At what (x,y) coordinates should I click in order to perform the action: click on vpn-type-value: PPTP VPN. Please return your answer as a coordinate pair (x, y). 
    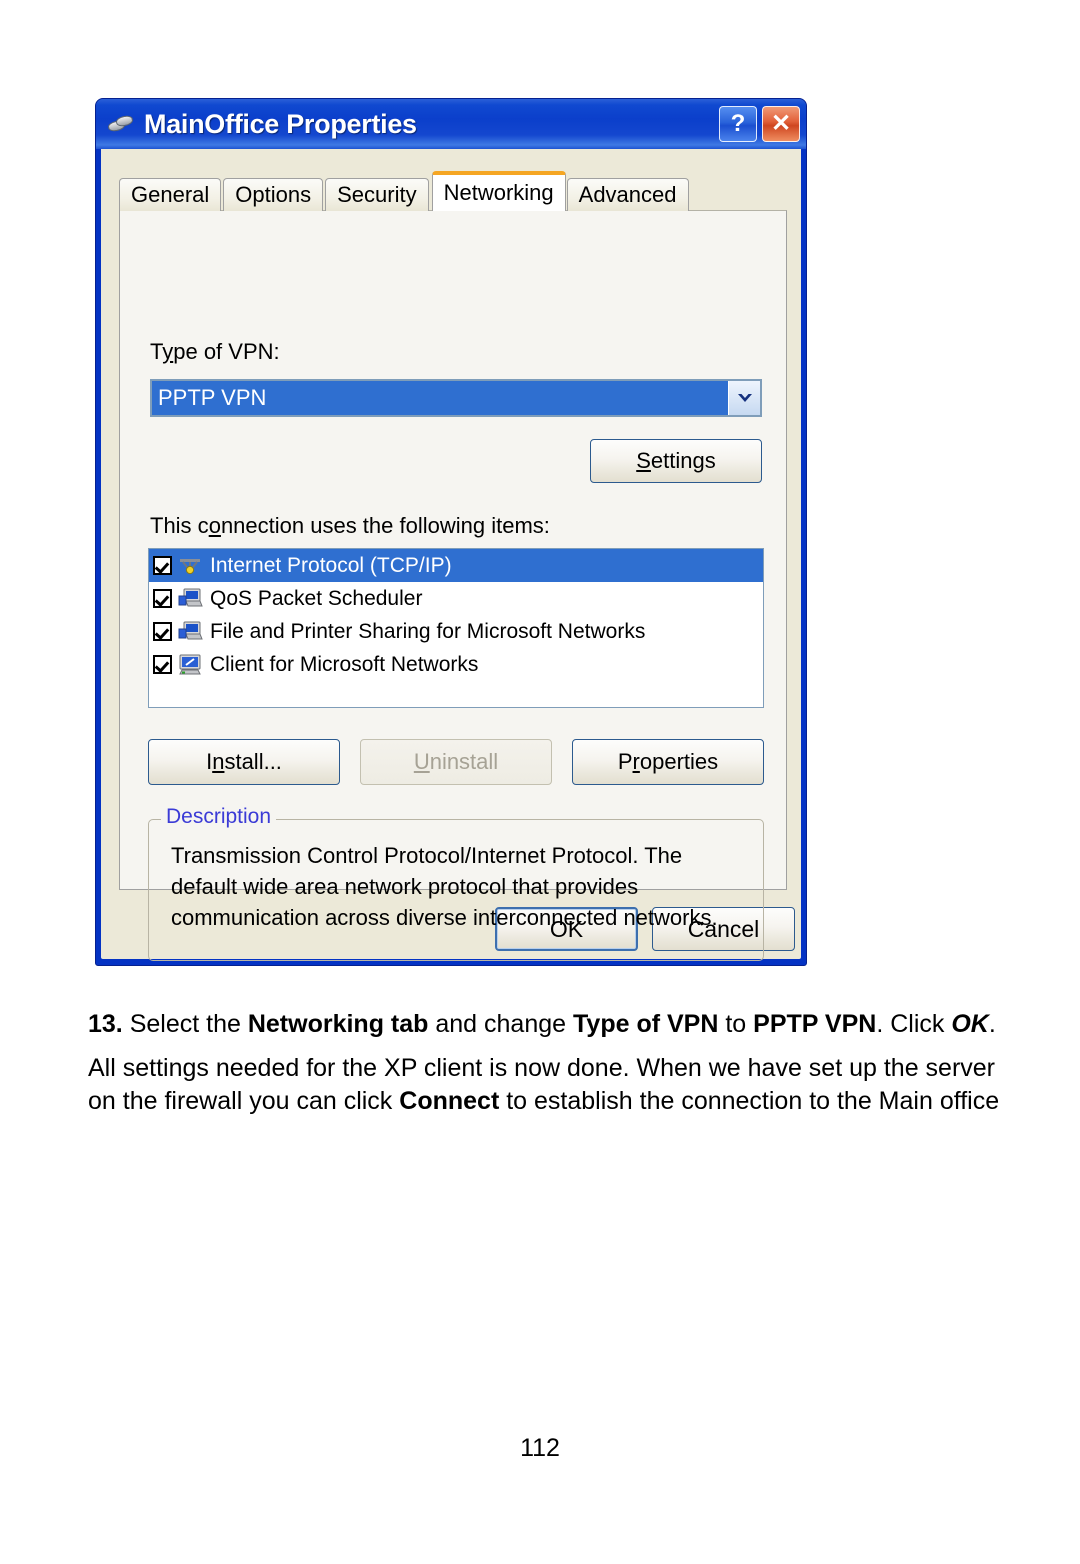
    Looking at the image, I should click on (440, 398).